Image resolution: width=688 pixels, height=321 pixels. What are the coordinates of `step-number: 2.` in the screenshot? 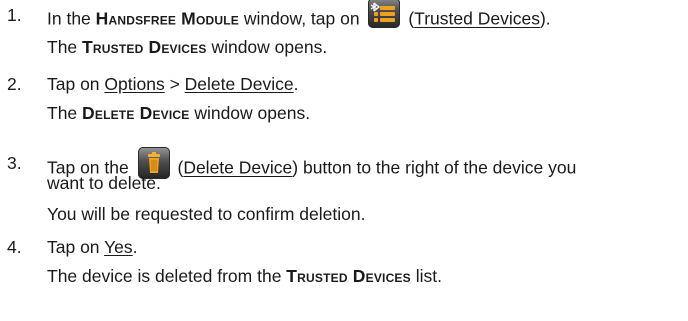 It's located at (14, 84).